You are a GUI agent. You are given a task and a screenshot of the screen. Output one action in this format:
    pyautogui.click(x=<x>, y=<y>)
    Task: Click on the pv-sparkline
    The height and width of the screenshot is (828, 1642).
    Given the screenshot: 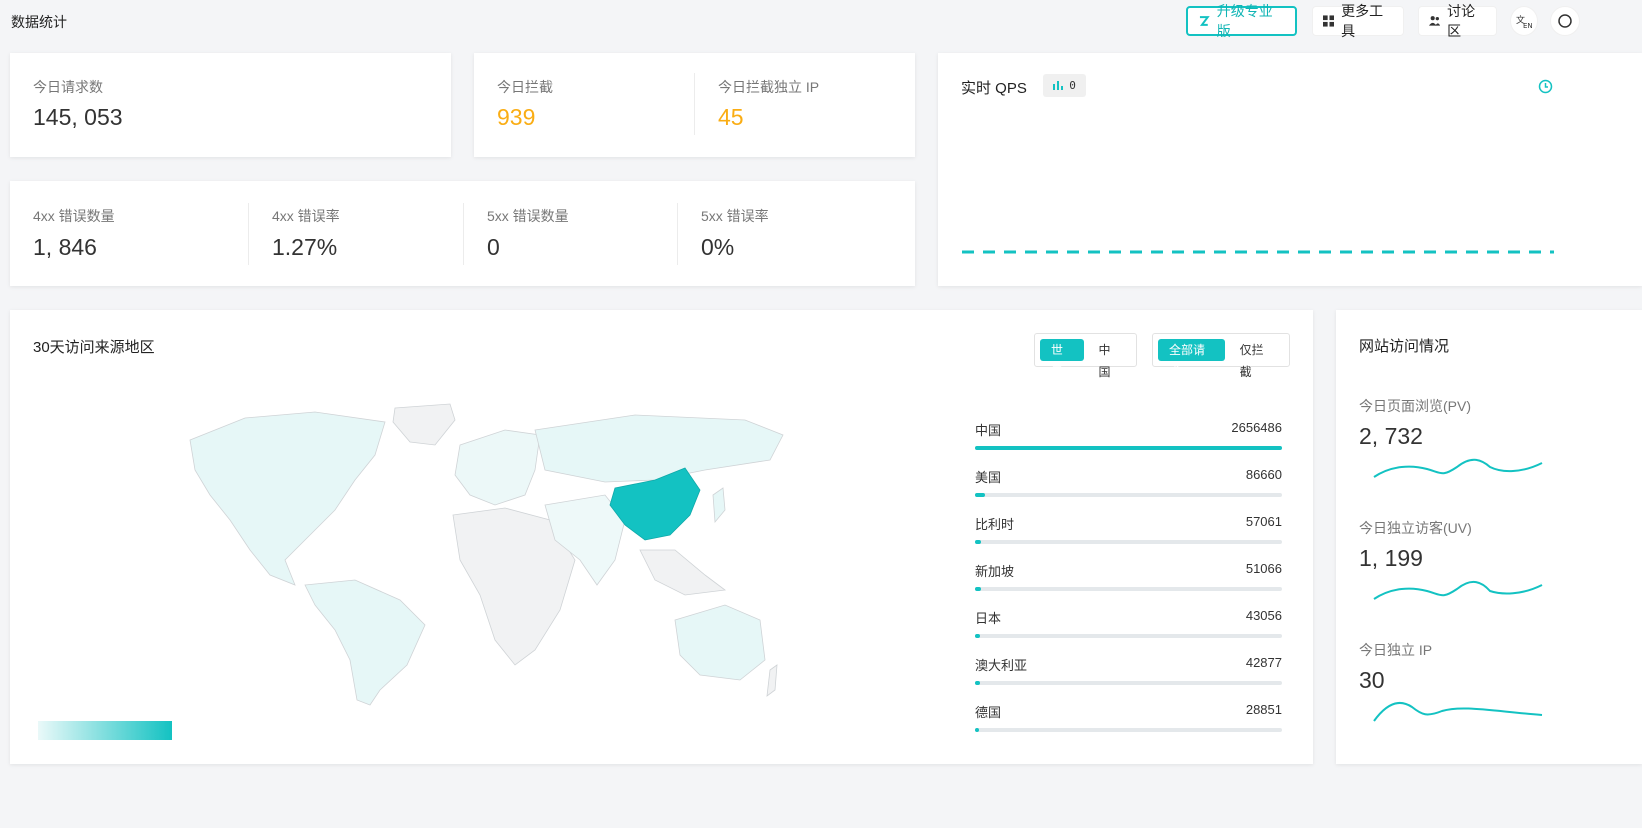 What is the action you would take?
    pyautogui.click(x=1458, y=468)
    